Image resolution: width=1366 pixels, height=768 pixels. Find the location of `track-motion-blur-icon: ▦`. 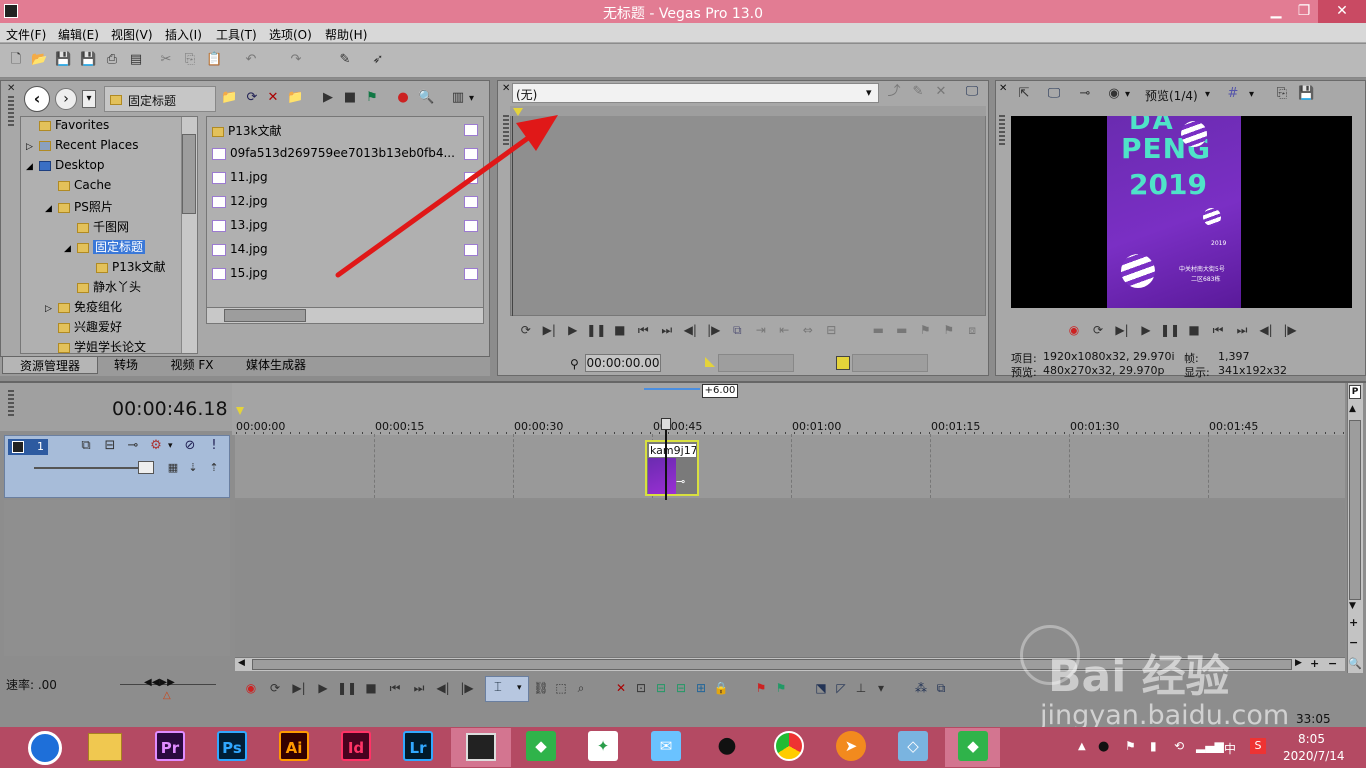

track-motion-blur-icon: ▦ is located at coordinates (173, 468).